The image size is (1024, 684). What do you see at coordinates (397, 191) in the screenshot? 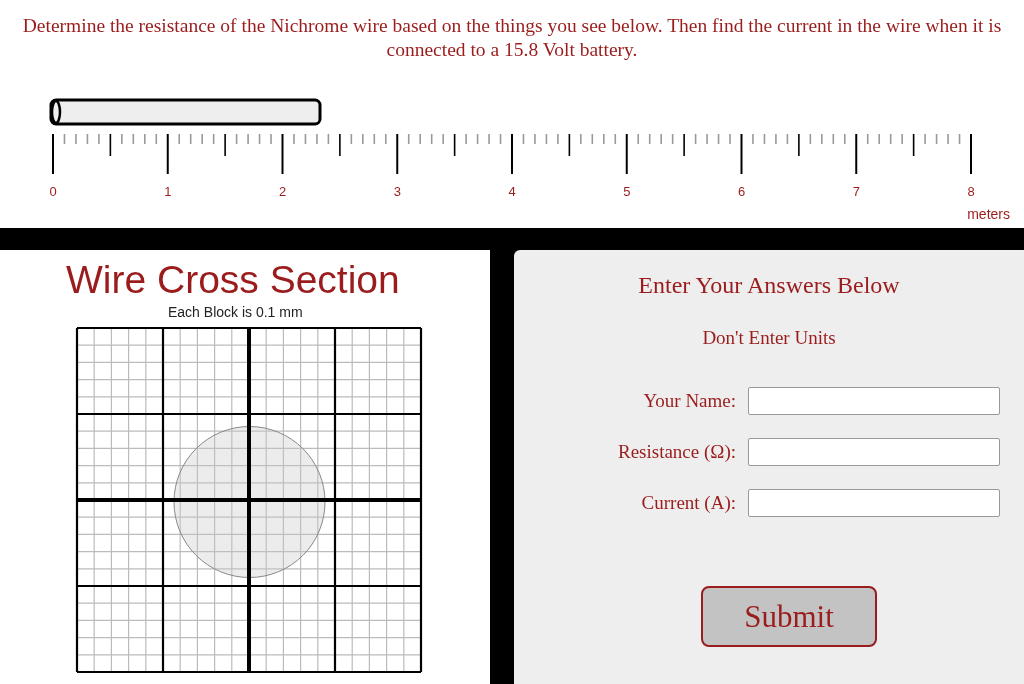
I see `ruler-label: 3` at bounding box center [397, 191].